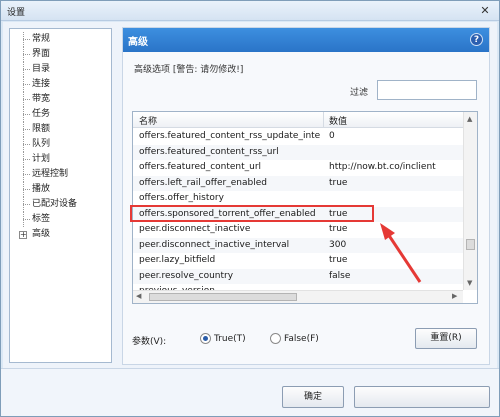 The image size is (500, 417). What do you see at coordinates (177, 260) in the screenshot?
I see `row-name: peer.lazy_bitfield` at bounding box center [177, 260].